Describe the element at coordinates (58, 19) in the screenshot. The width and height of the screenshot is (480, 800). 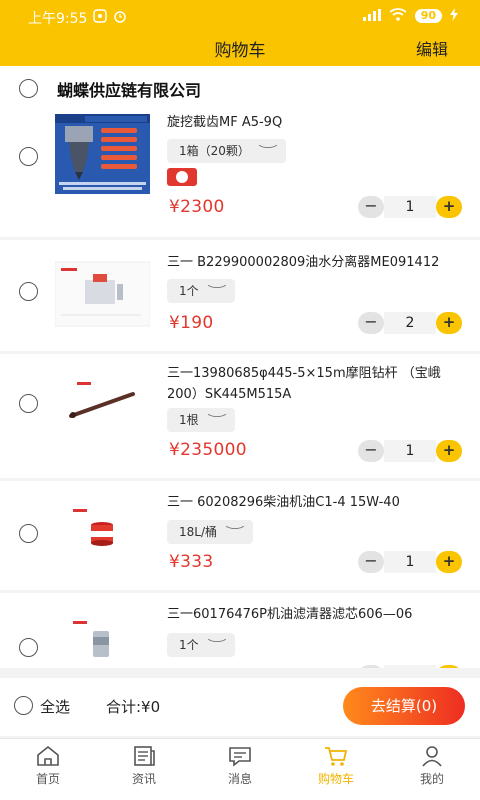
I see `status-time: 上午9:55` at that location.